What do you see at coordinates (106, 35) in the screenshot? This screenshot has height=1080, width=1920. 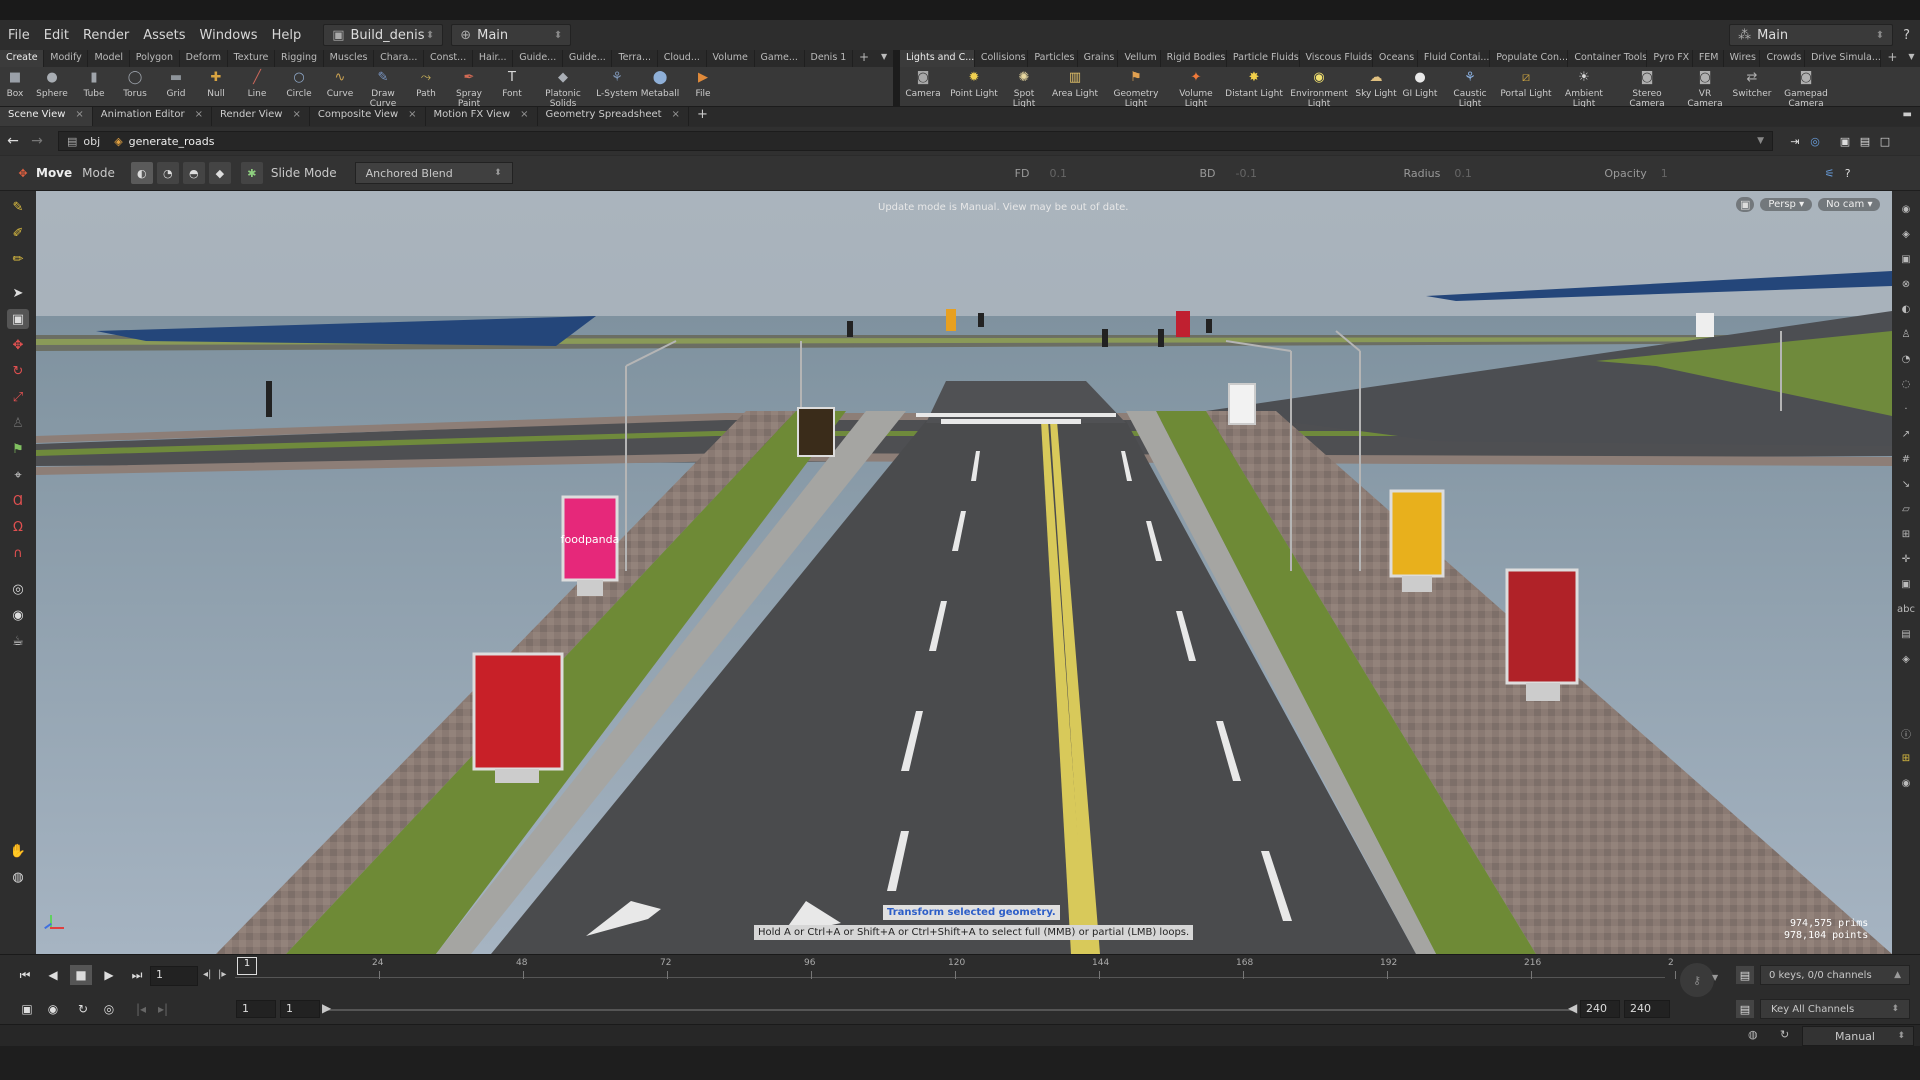 I see `menu-render: Render` at bounding box center [106, 35].